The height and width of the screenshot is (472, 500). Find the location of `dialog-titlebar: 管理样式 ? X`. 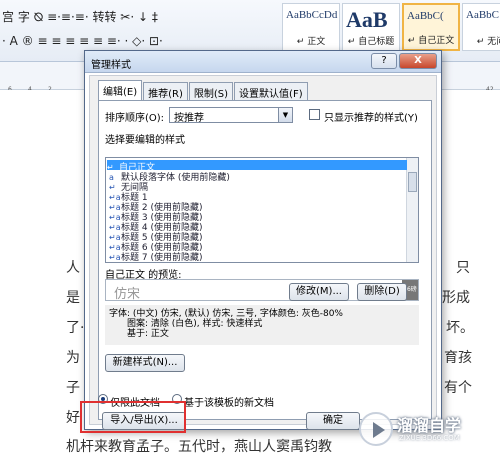

dialog-titlebar: 管理样式 ? X is located at coordinates (263, 62).